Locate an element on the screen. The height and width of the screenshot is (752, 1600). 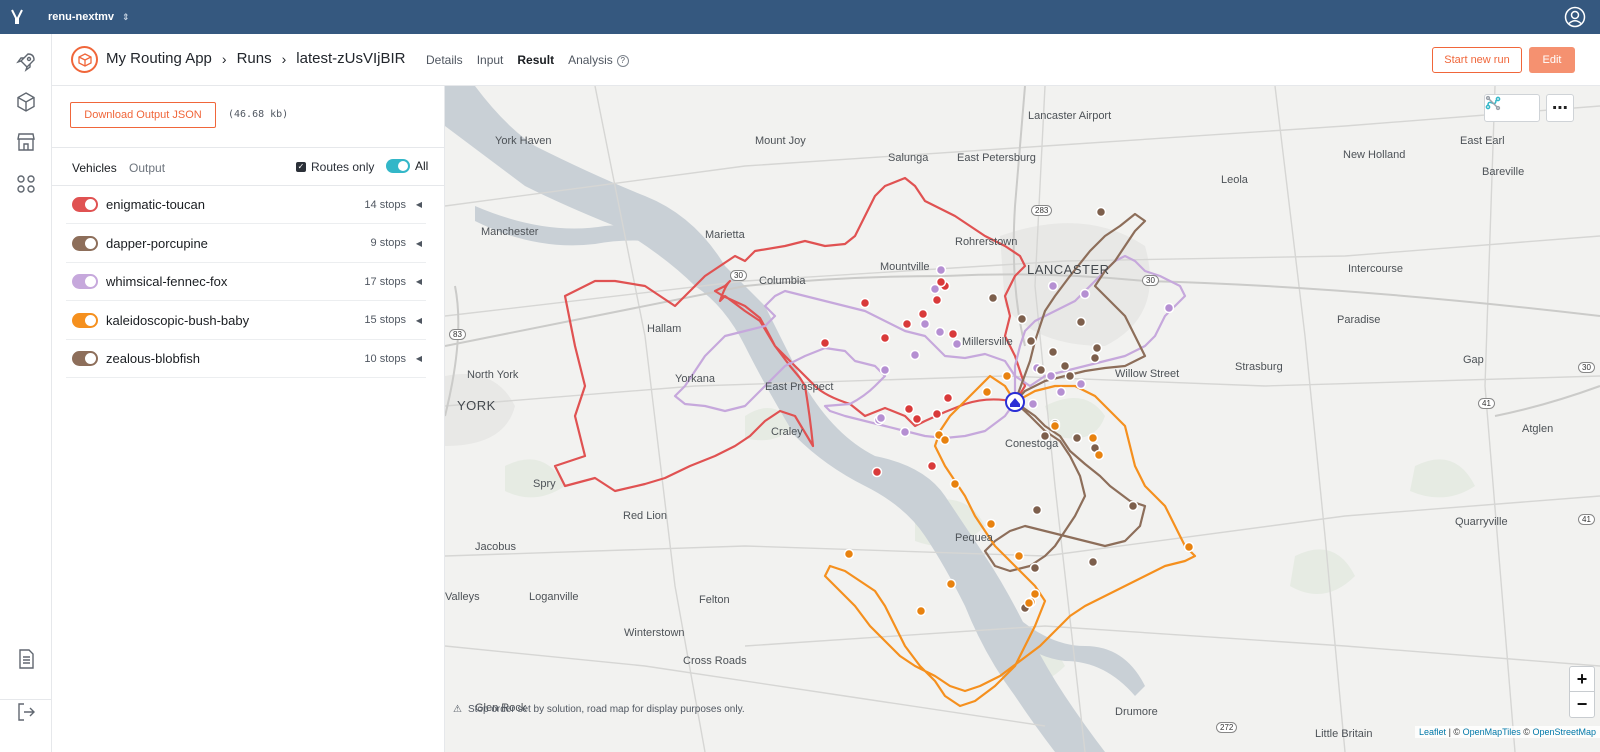
org-switcher: renu-nextmv ⇕ is located at coordinates (89, 17).